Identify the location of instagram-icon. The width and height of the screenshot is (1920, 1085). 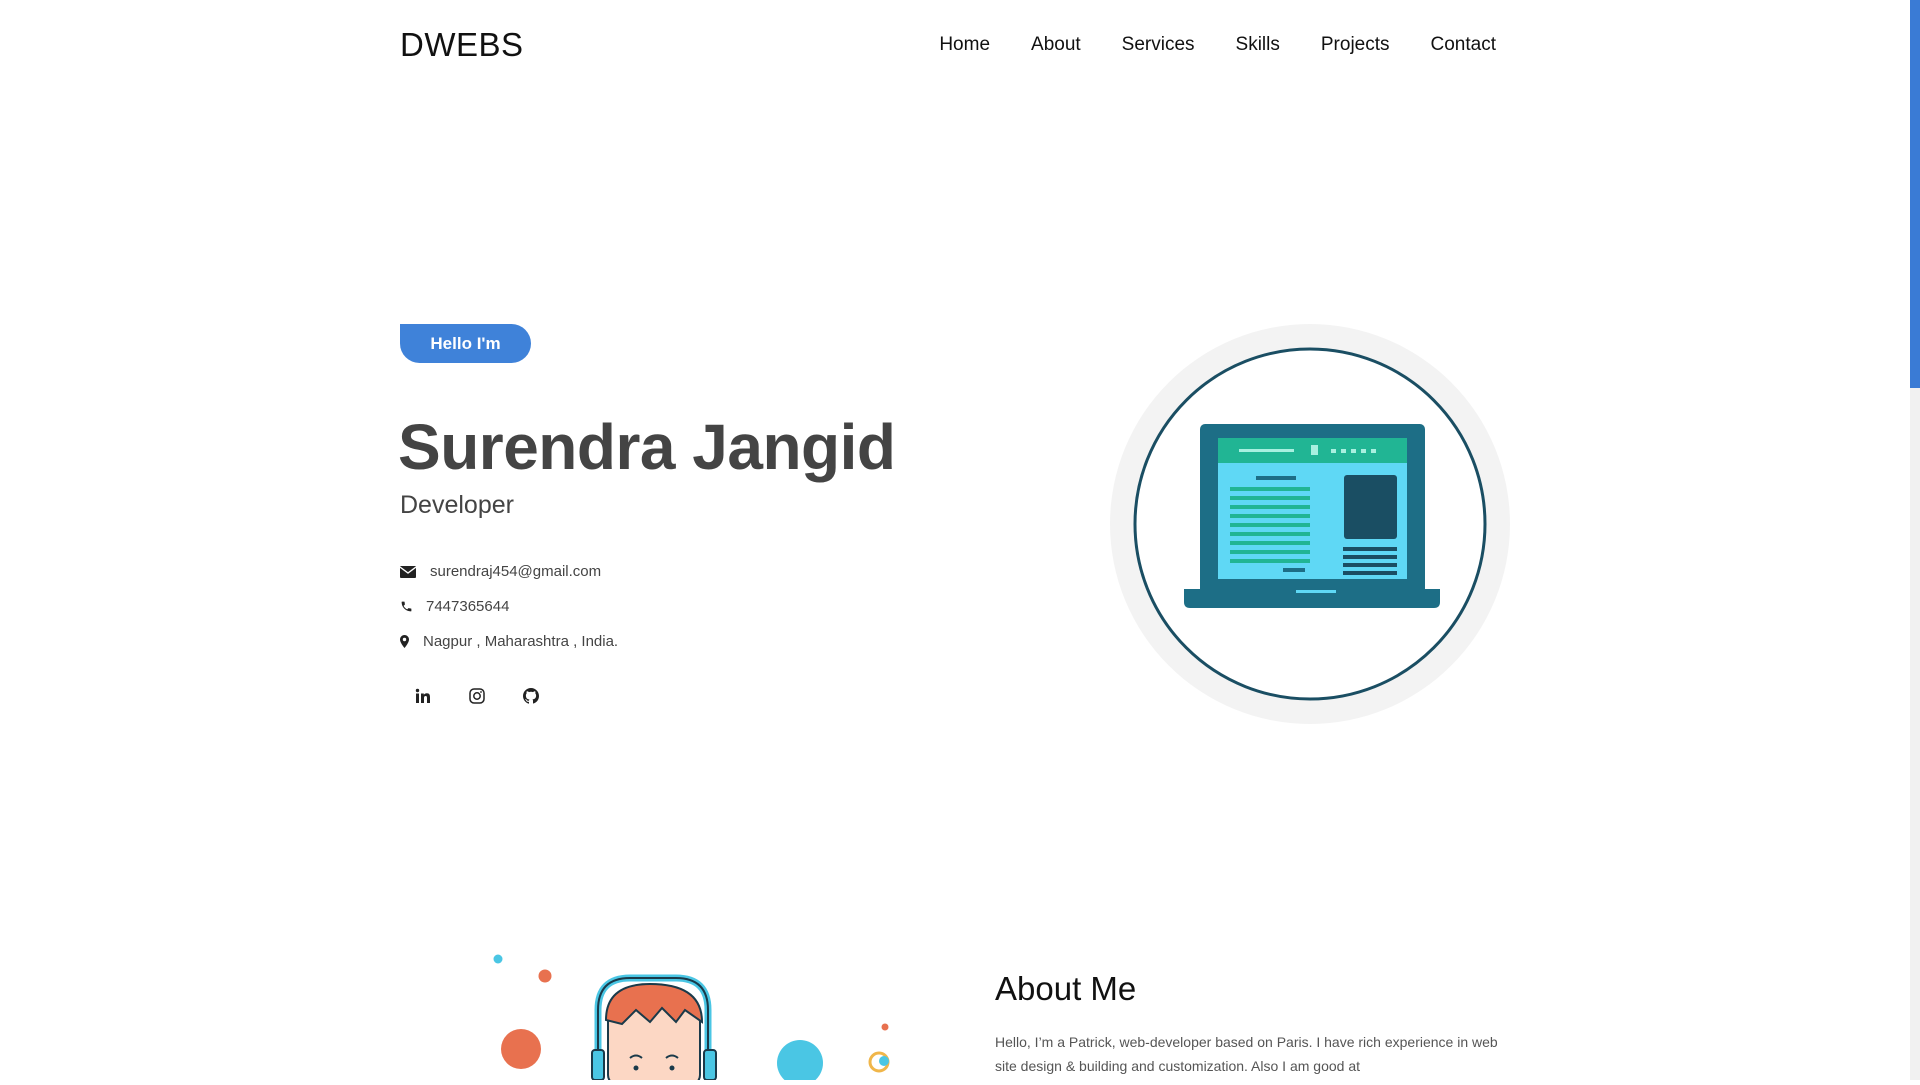
(477, 698).